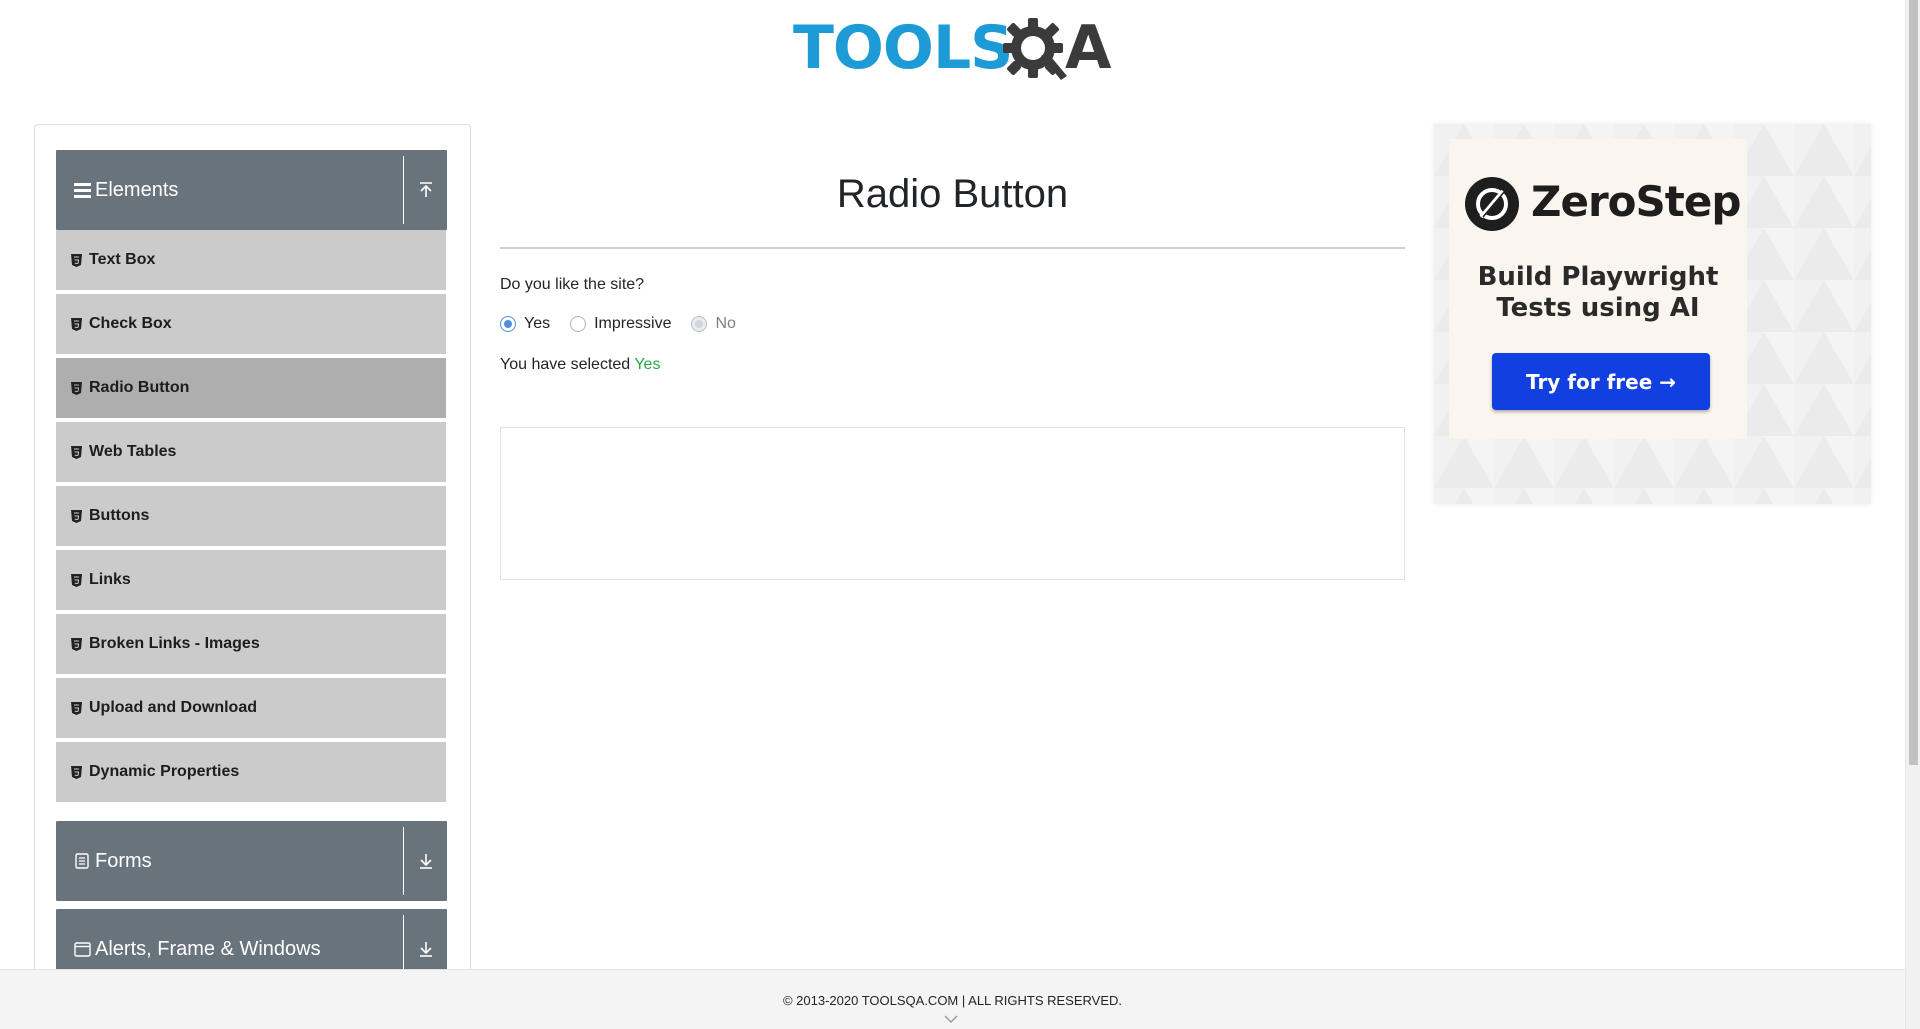  Describe the element at coordinates (951, 1019) in the screenshot. I see `chevron-down-icon` at that location.